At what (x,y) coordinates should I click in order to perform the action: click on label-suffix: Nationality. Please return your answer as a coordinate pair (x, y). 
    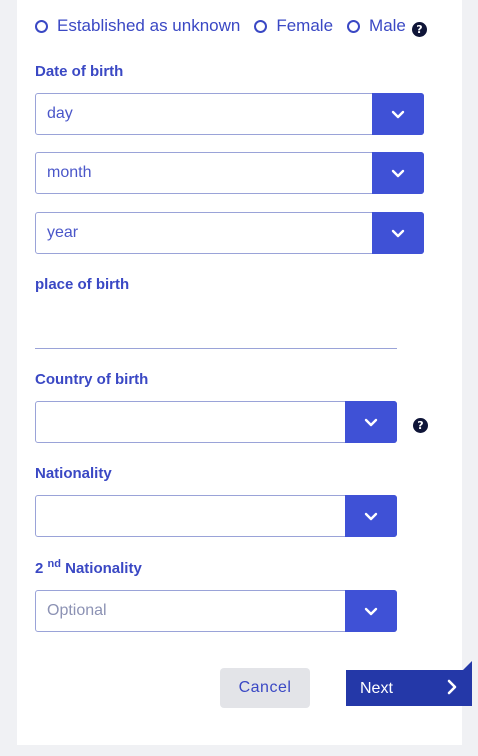
    Looking at the image, I should click on (101, 568).